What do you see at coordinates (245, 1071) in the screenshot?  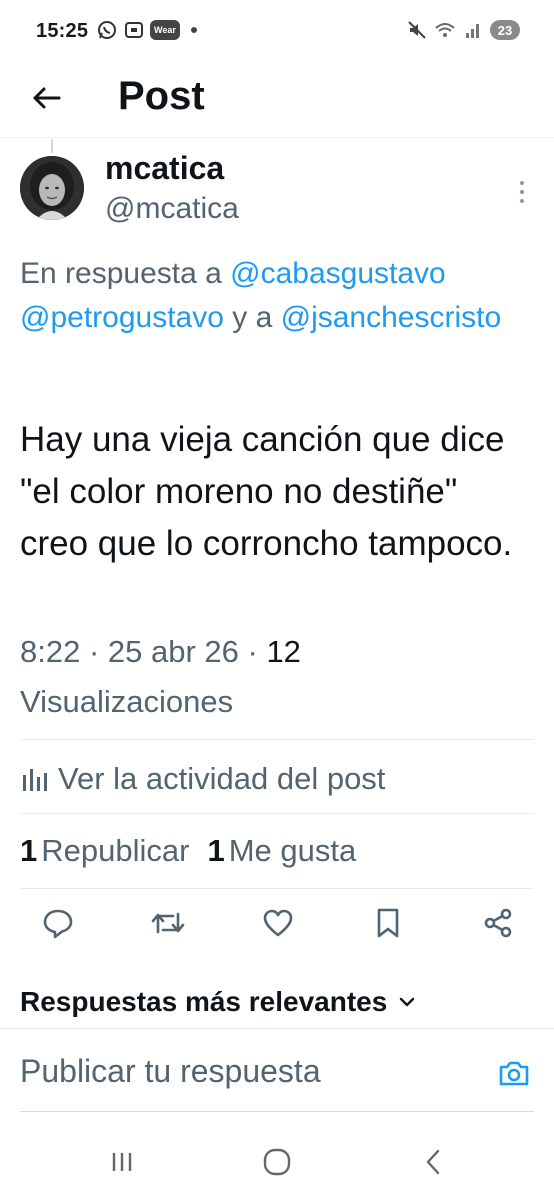 I see `reply-input` at bounding box center [245, 1071].